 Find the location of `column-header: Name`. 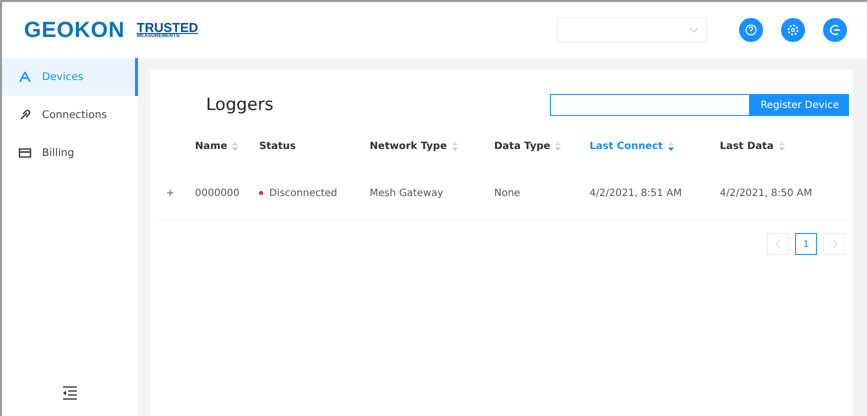

column-header: Name is located at coordinates (211, 146).